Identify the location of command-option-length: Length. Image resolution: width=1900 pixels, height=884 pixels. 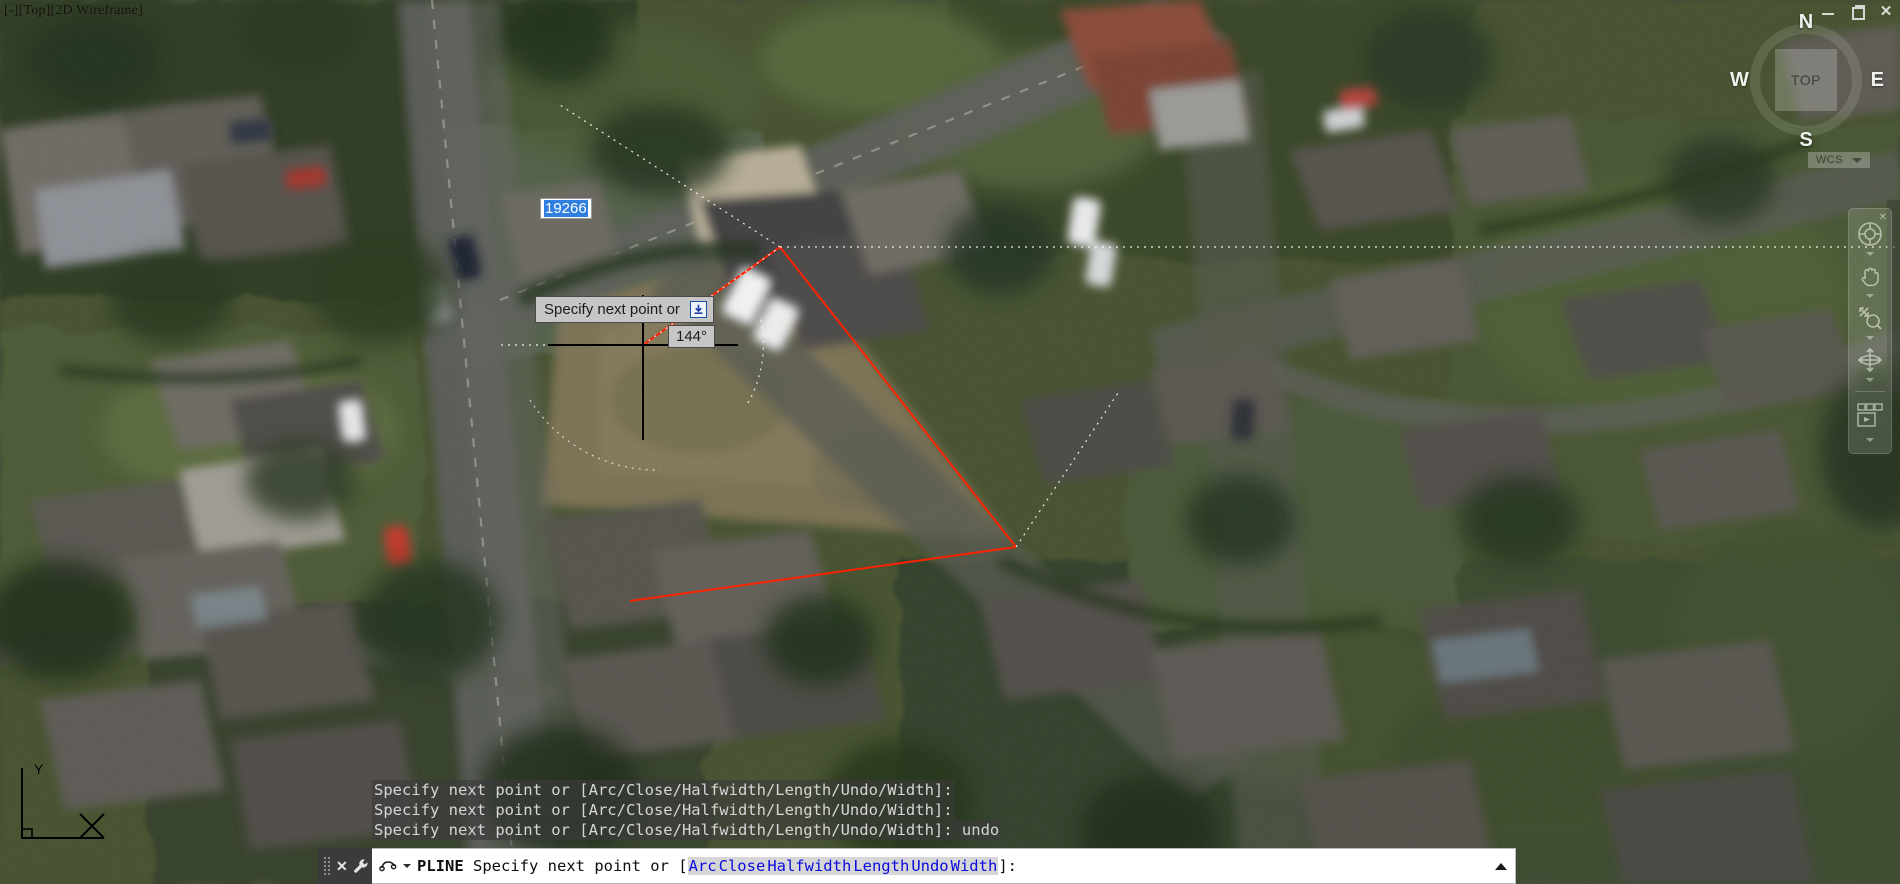
(881, 866).